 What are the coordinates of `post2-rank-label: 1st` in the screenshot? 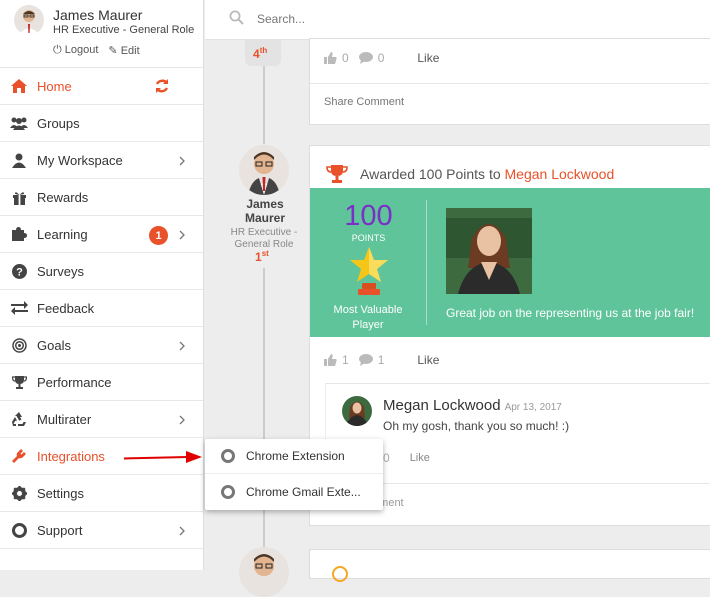 It's located at (262, 256).